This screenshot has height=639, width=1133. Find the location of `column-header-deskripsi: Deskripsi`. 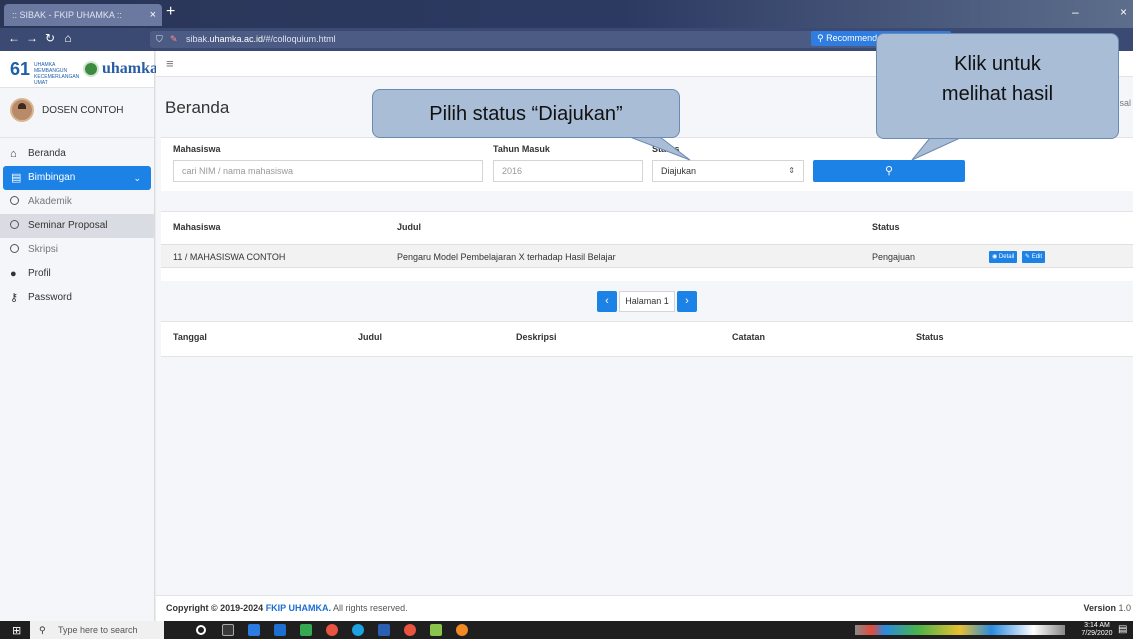

column-header-deskripsi: Deskripsi is located at coordinates (536, 337).